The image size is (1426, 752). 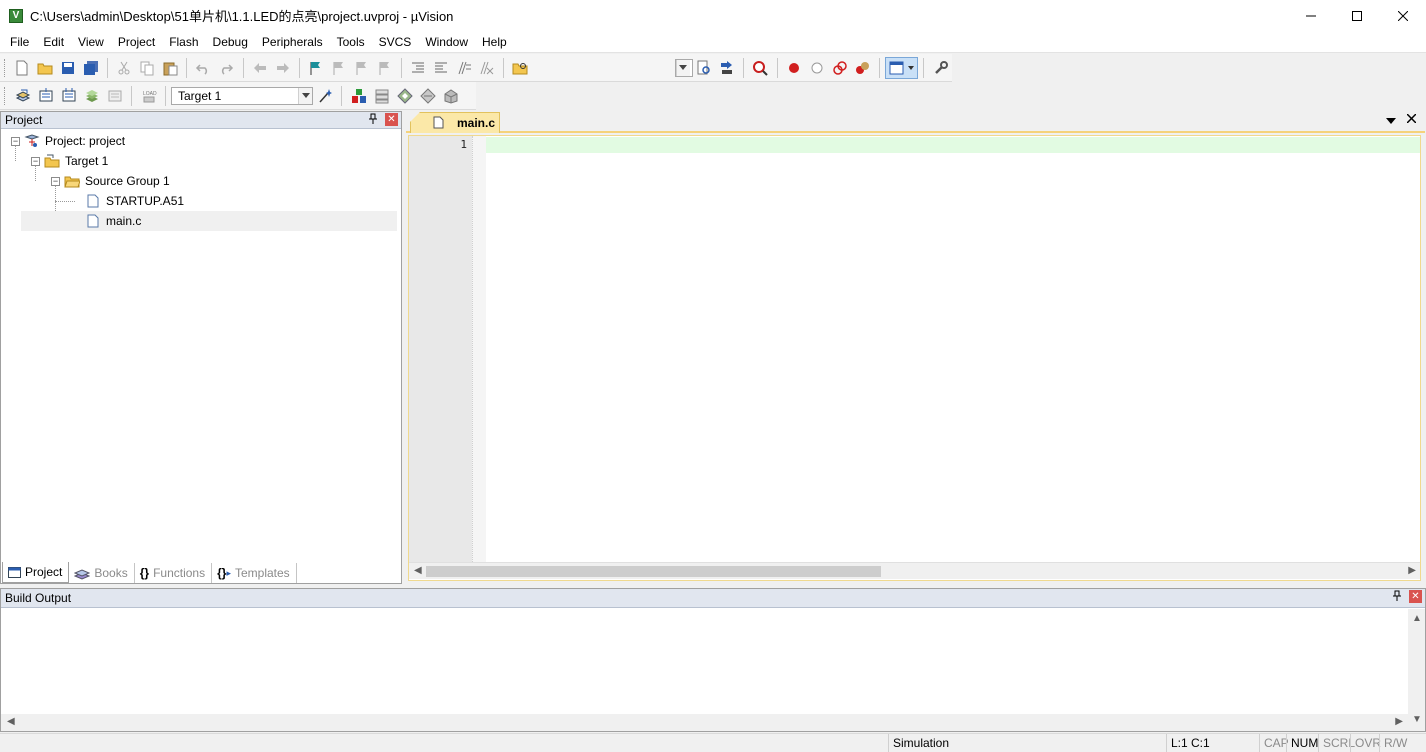 I want to click on download-button: LOAD, so click(x=148, y=96).